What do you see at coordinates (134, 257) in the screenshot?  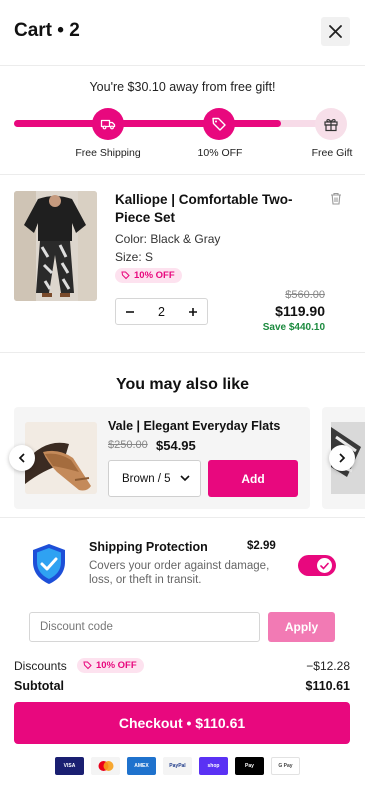 I see `product-size: Size: S` at bounding box center [134, 257].